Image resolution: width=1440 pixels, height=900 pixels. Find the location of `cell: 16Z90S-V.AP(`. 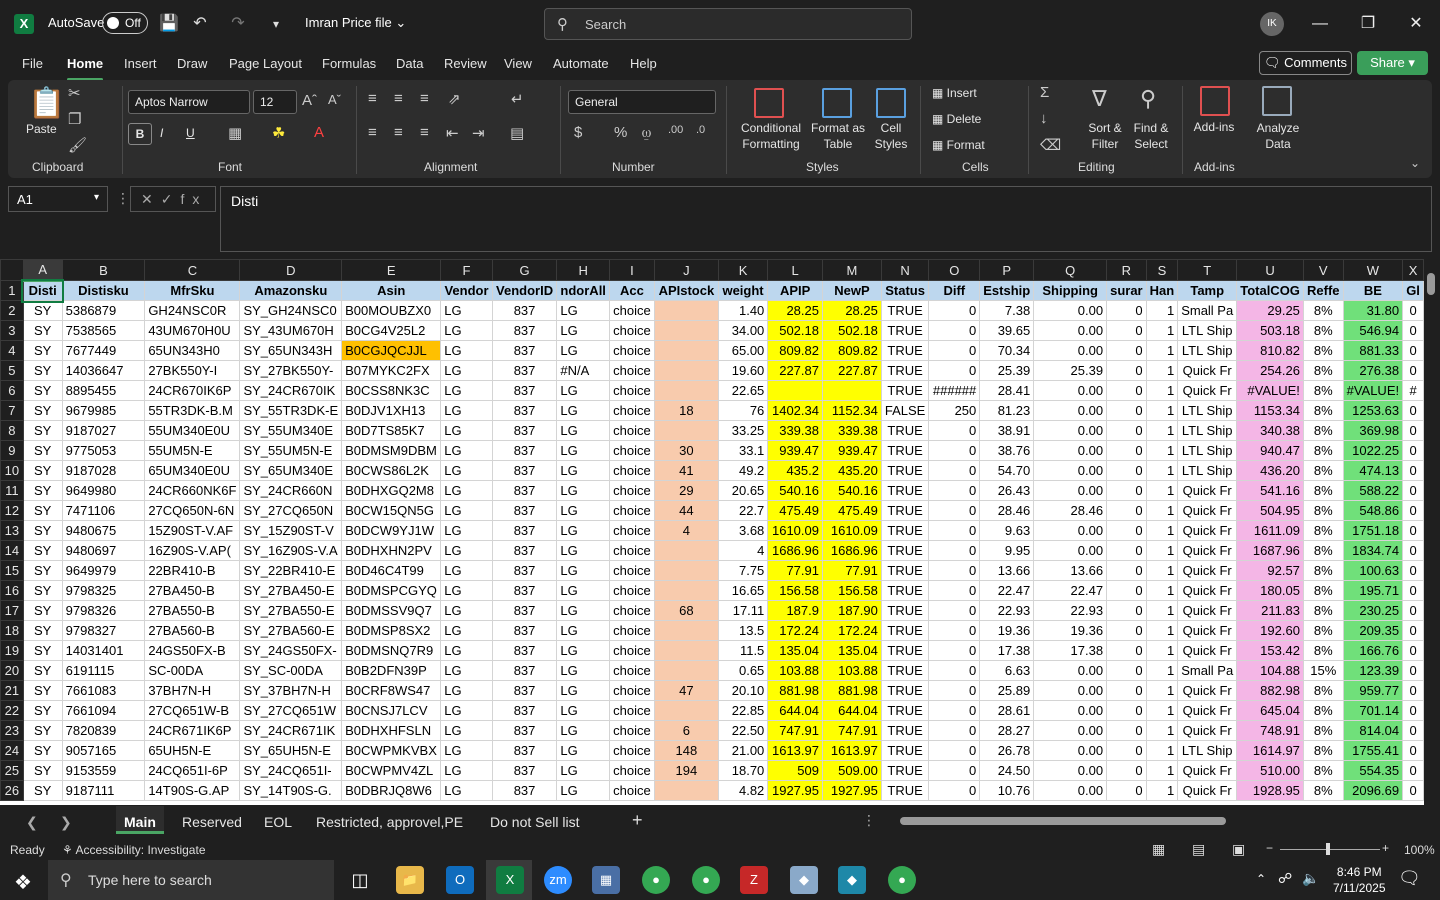

cell: 16Z90S-V.AP( is located at coordinates (192, 550).